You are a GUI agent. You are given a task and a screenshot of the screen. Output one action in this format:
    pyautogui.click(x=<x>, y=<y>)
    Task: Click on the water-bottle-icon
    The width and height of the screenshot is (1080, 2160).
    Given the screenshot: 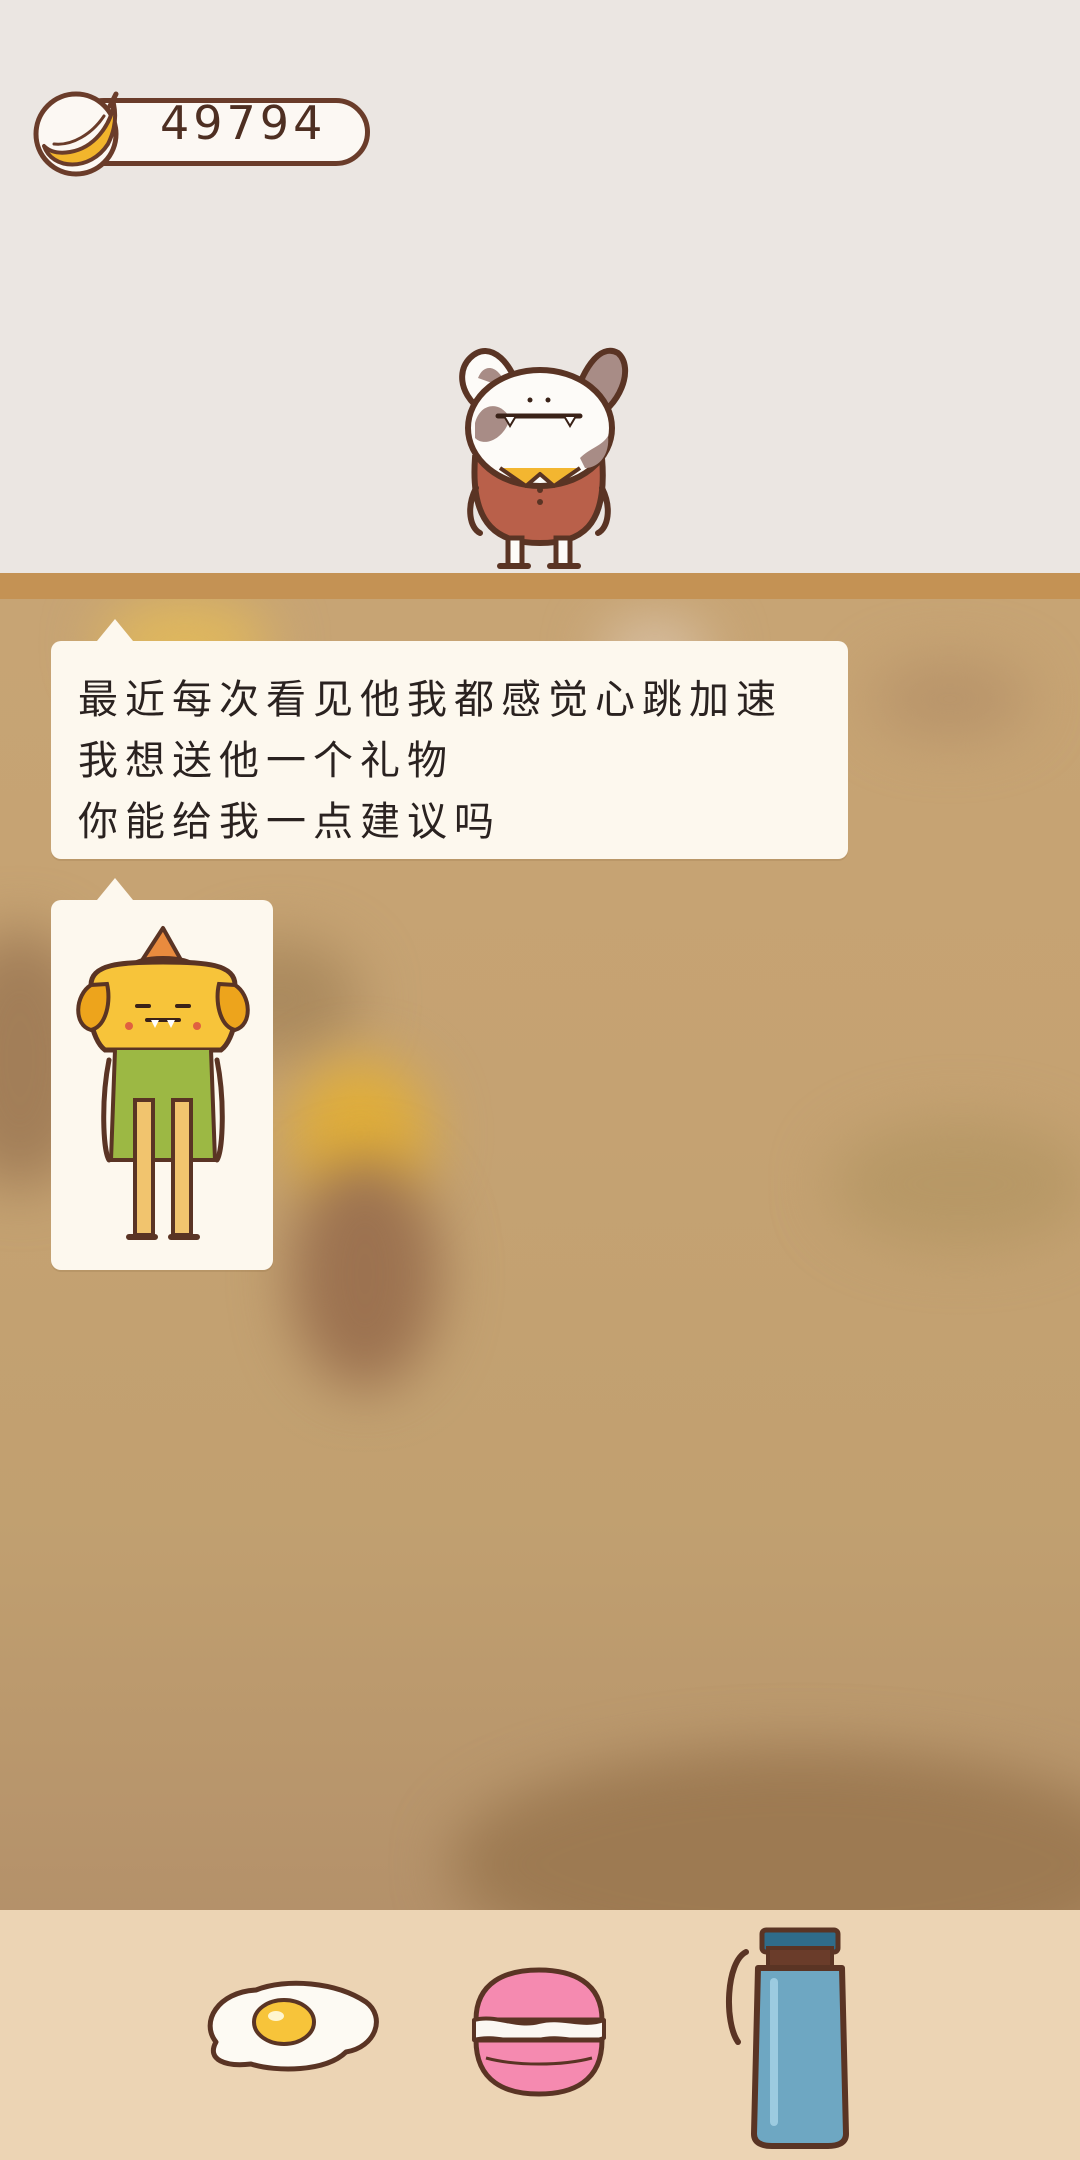 What is the action you would take?
    pyautogui.click(x=788, y=2036)
    